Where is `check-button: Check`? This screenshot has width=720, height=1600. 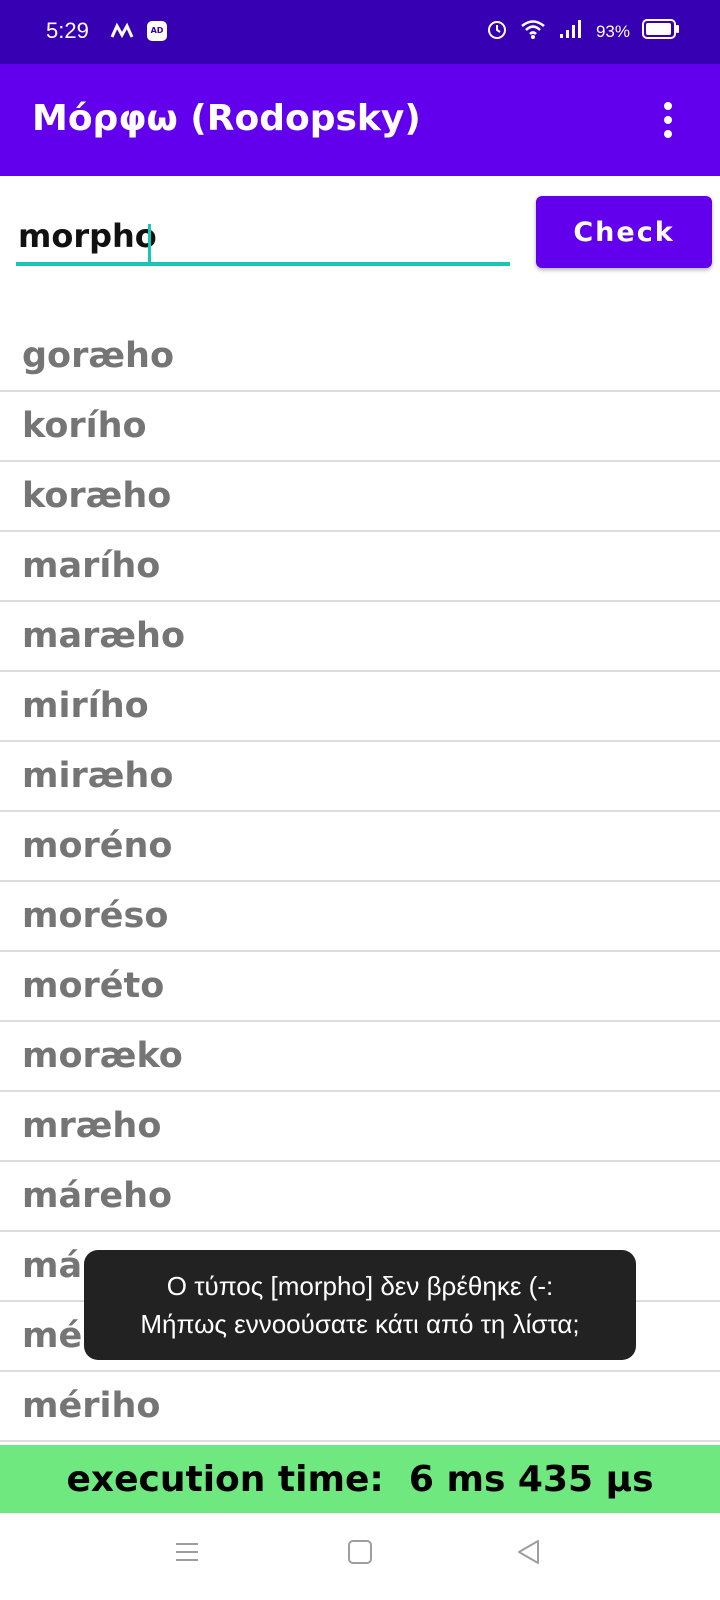 check-button: Check is located at coordinates (624, 232).